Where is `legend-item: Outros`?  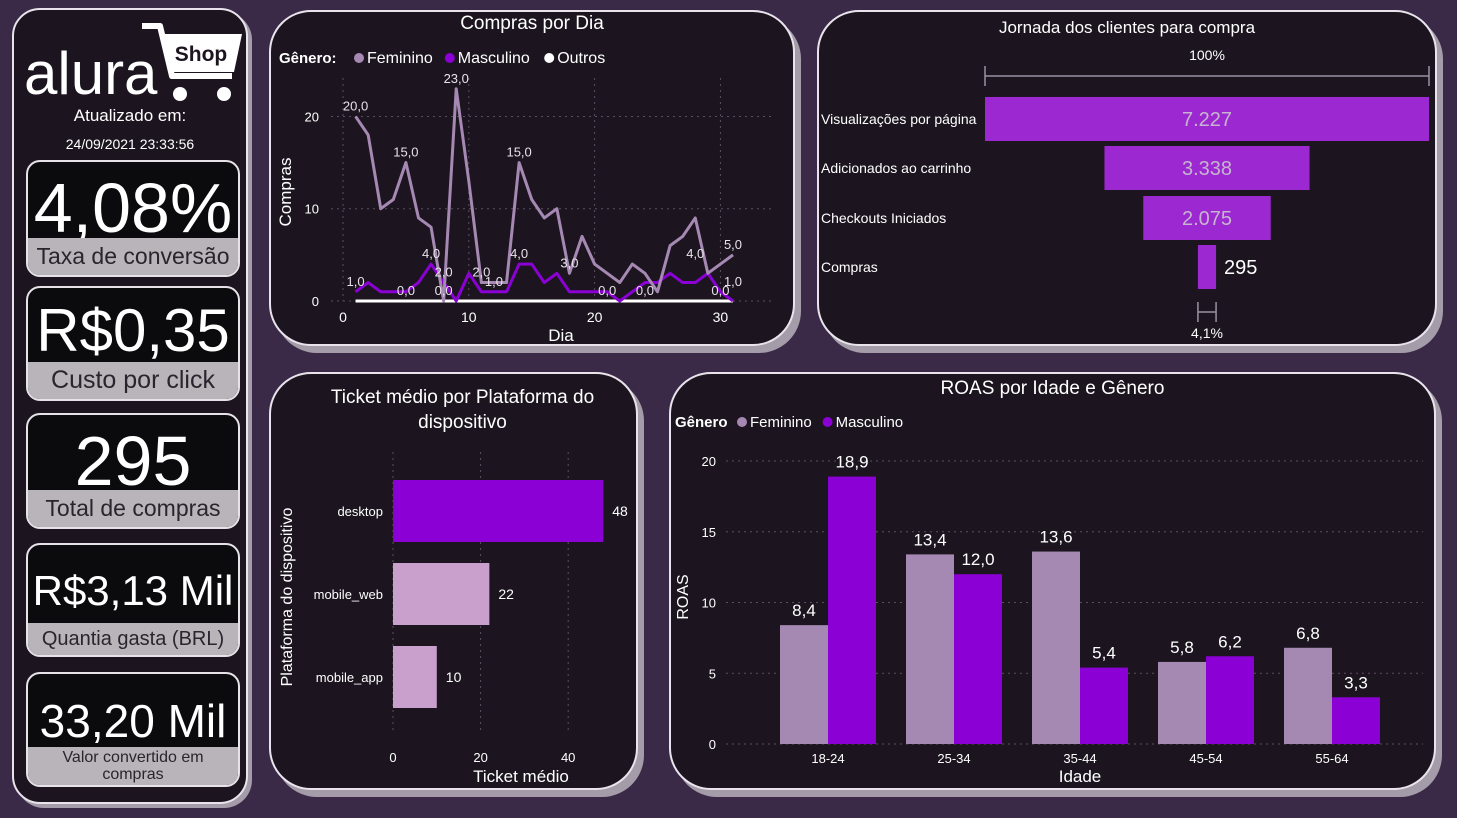 legend-item: Outros is located at coordinates (581, 58).